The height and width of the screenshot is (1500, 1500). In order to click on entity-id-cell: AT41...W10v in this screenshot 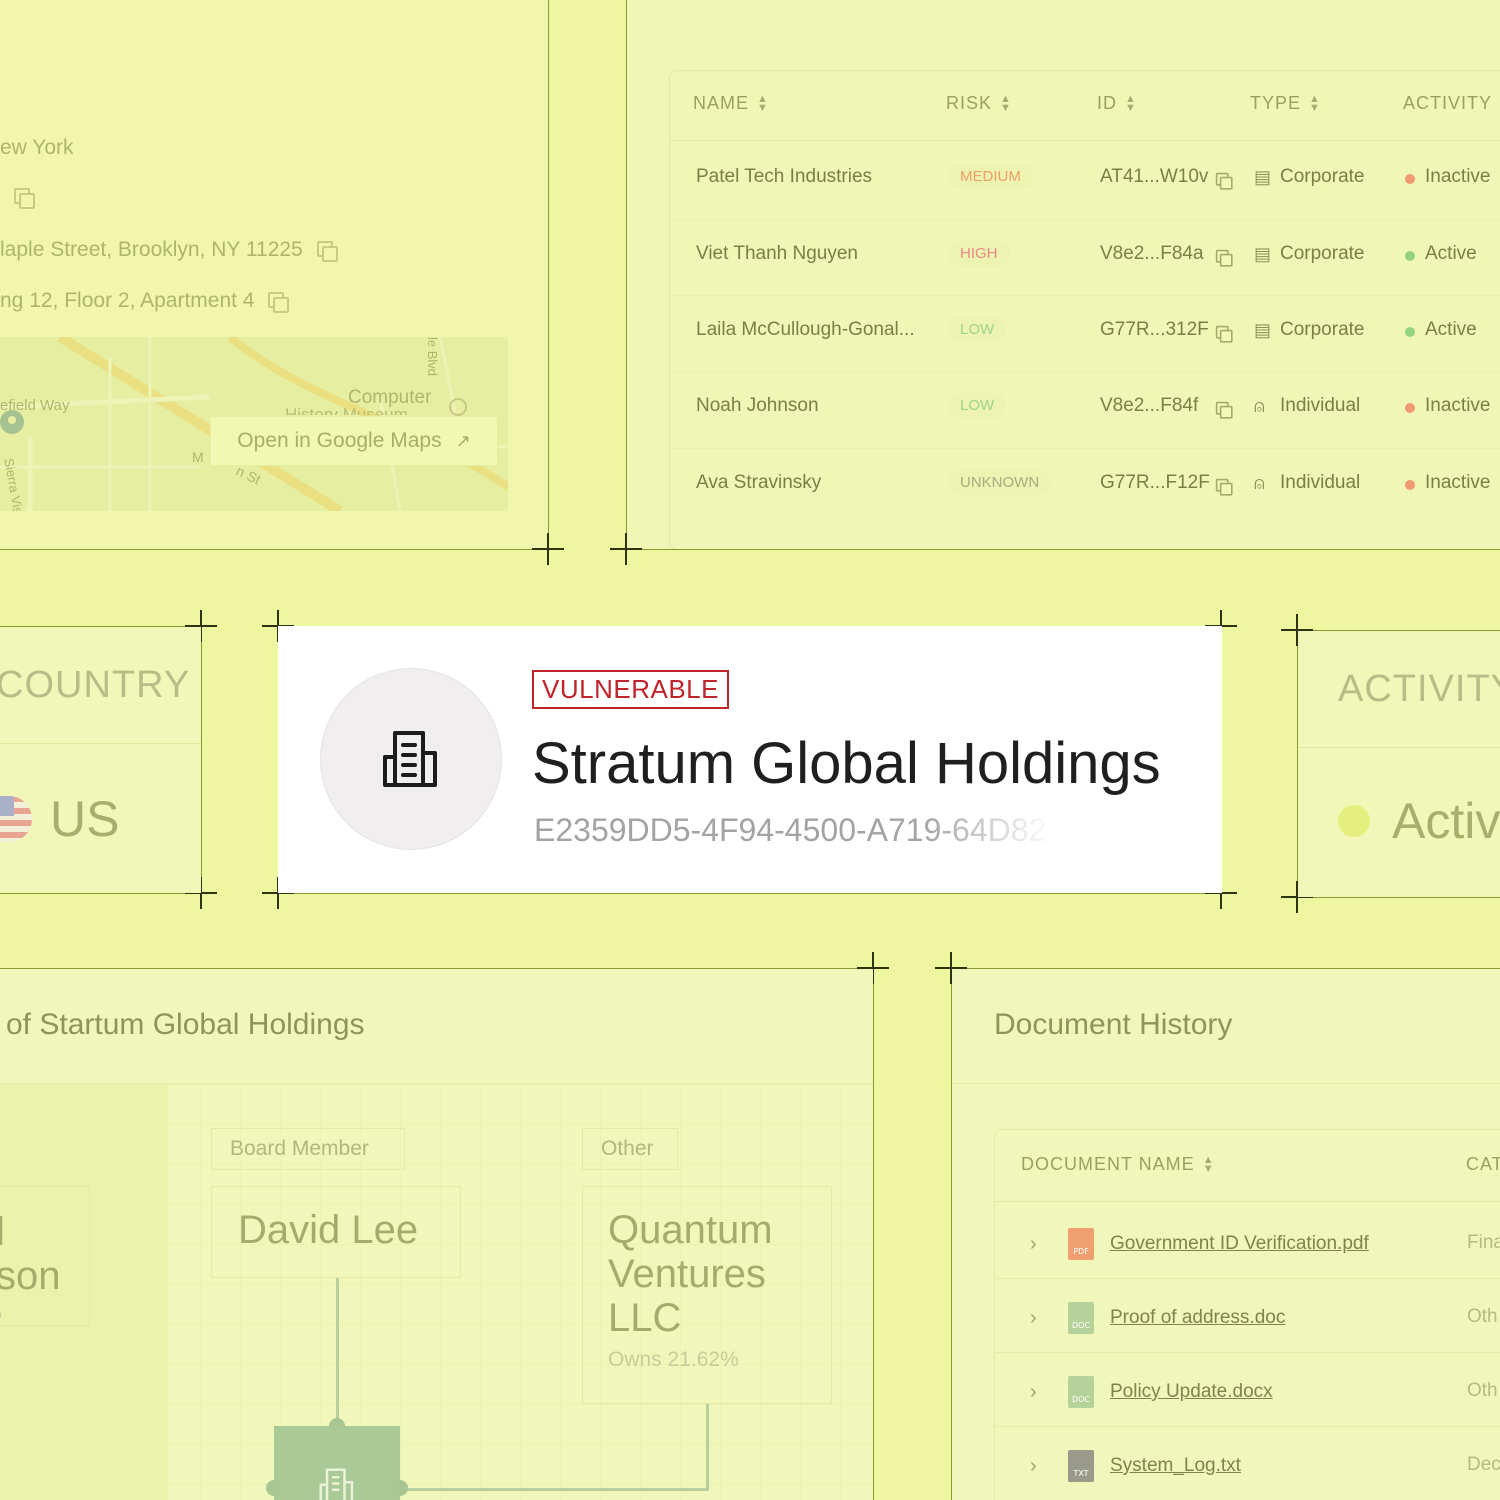, I will do `click(1154, 176)`.